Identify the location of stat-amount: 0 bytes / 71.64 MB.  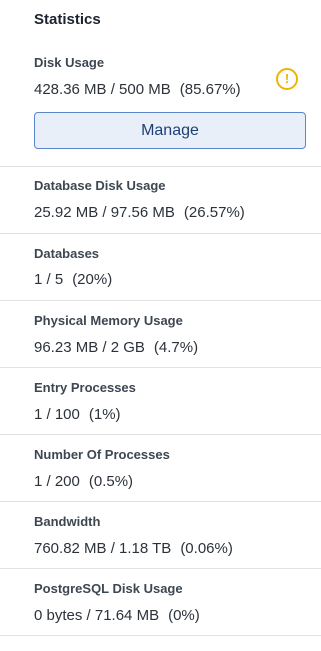
(97, 615).